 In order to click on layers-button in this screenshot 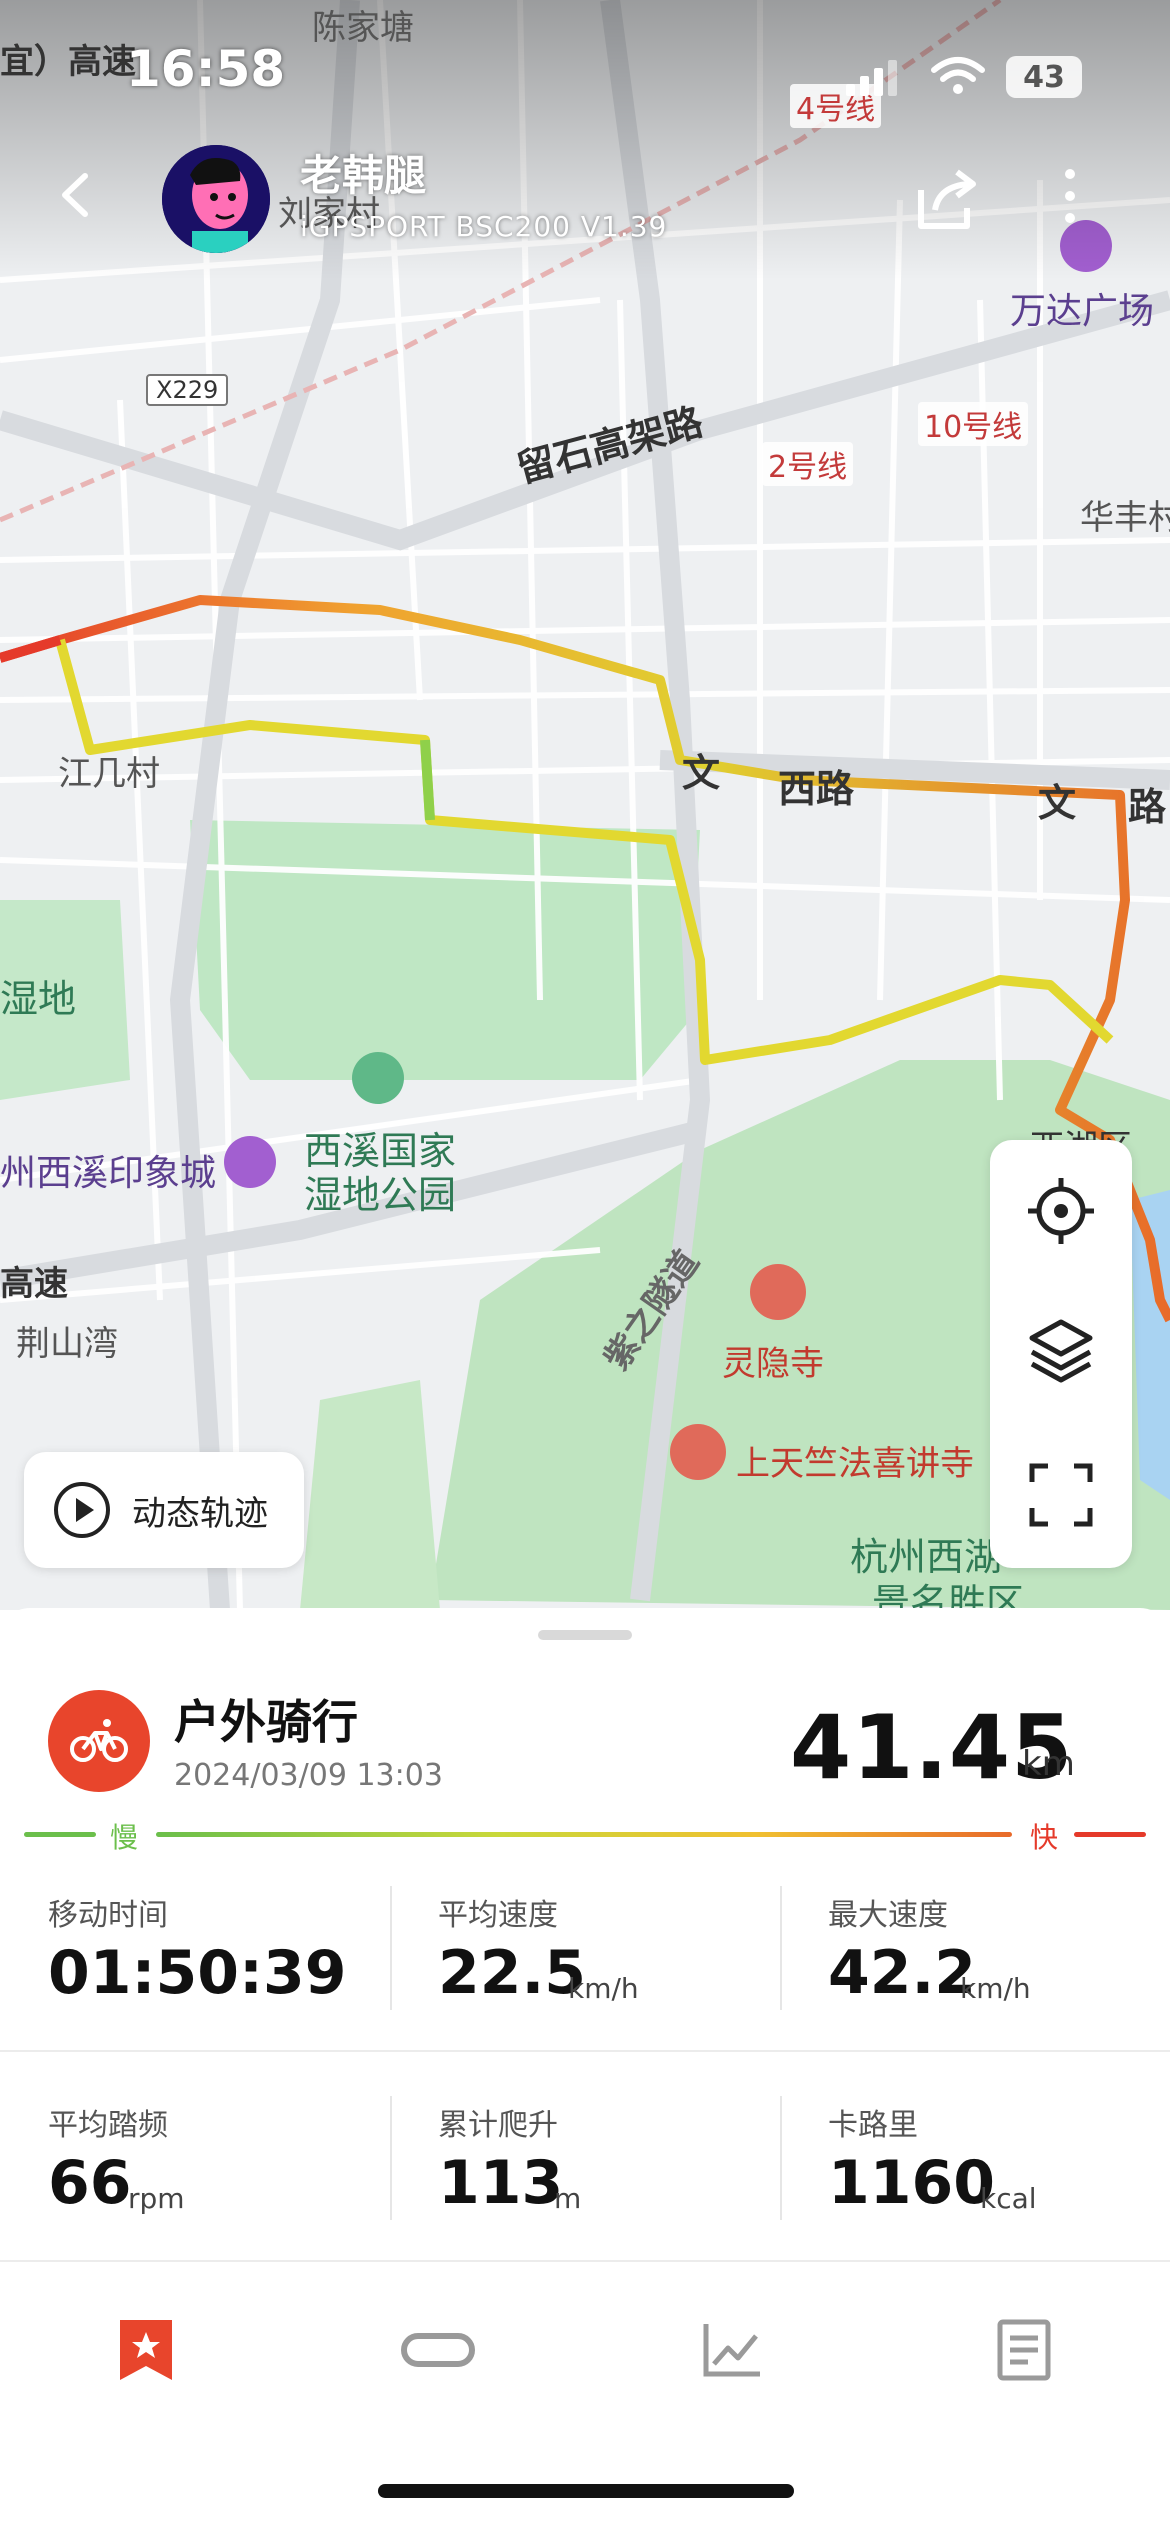, I will do `click(1061, 1351)`.